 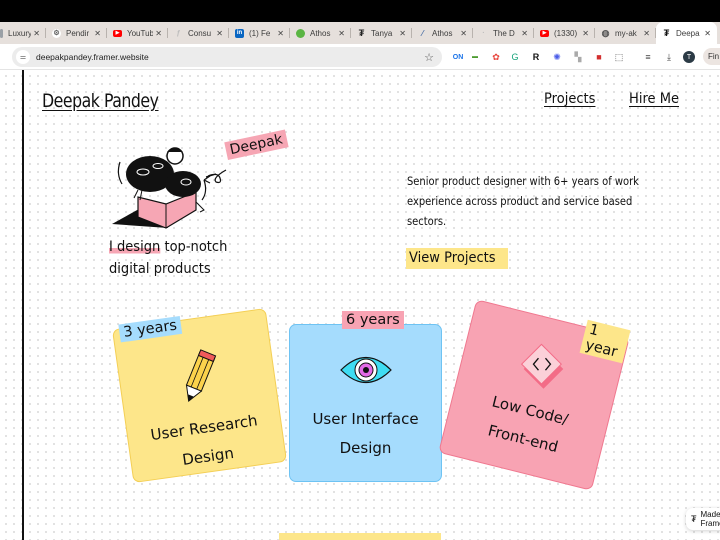 I want to click on site-settings-icon: ⚌, so click(x=23, y=57).